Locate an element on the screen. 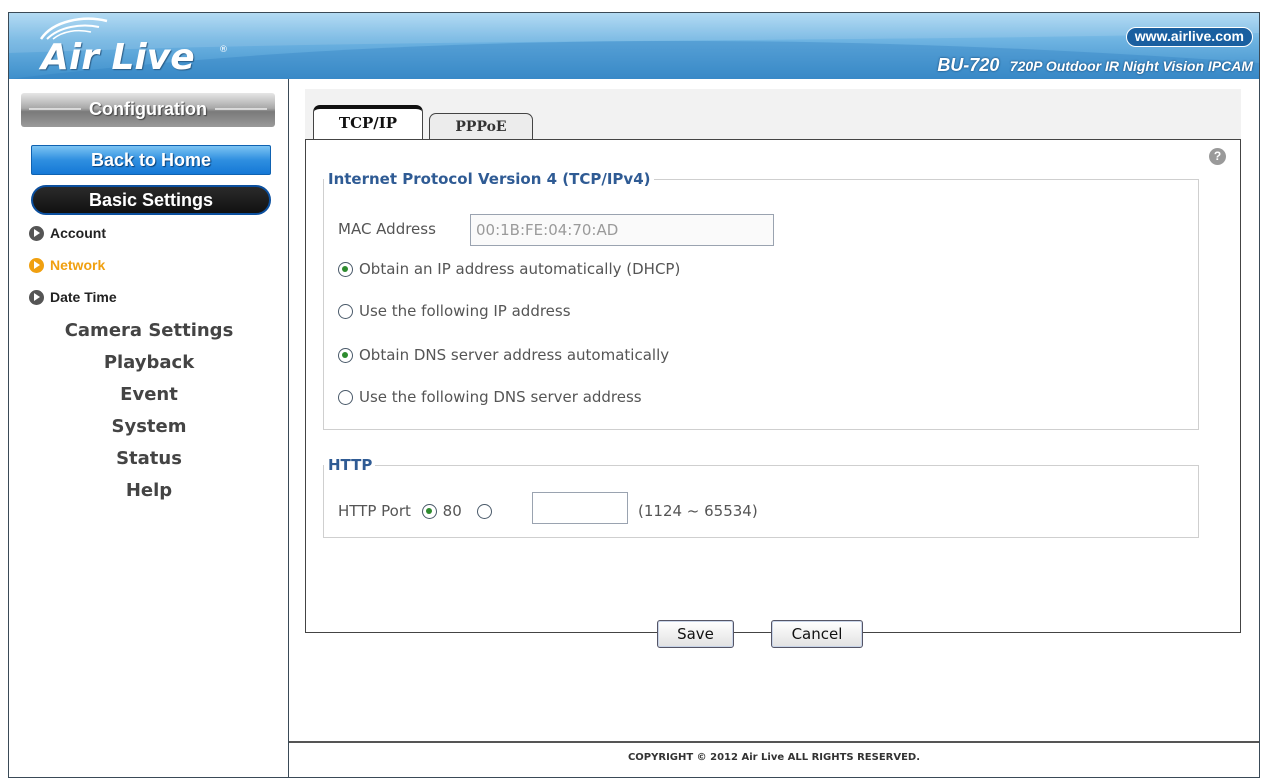 This screenshot has width=1266, height=784. tab-pppoe: PPPoE is located at coordinates (481, 126).